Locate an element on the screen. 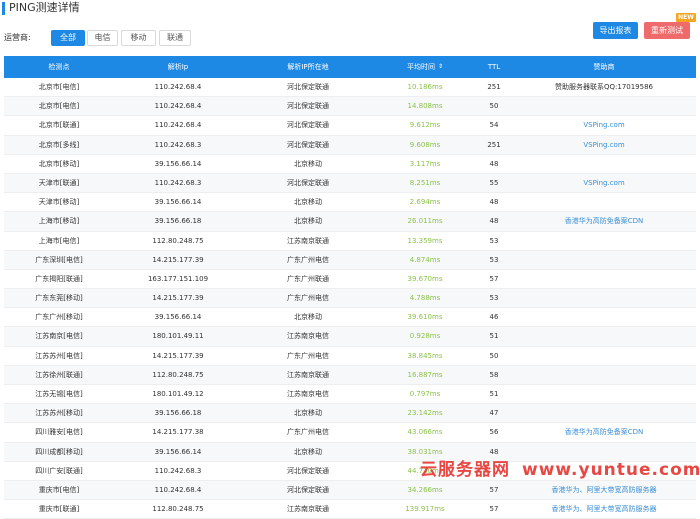 Image resolution: width=700 pixels, height=519 pixels. table-row: 北京市[电信] 110.242.68.4 河北保定联通 14.808ms 50 is located at coordinates (350, 107).